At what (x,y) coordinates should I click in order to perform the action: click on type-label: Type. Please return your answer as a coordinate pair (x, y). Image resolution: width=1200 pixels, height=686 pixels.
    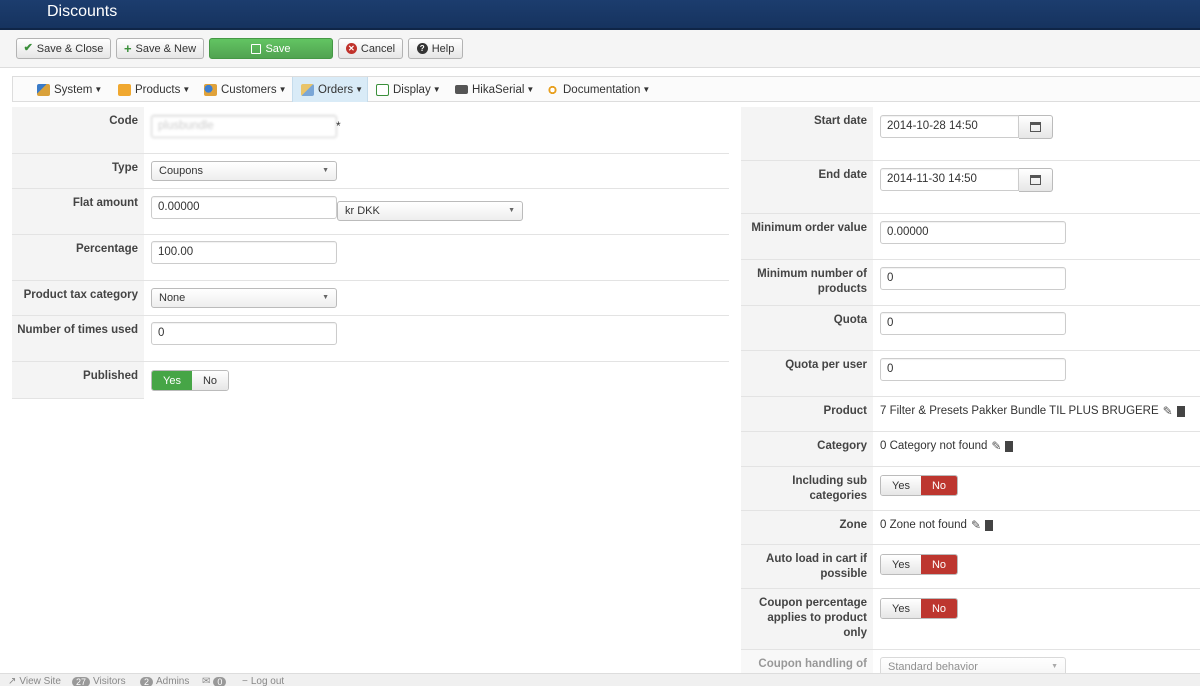
    Looking at the image, I should click on (78, 171).